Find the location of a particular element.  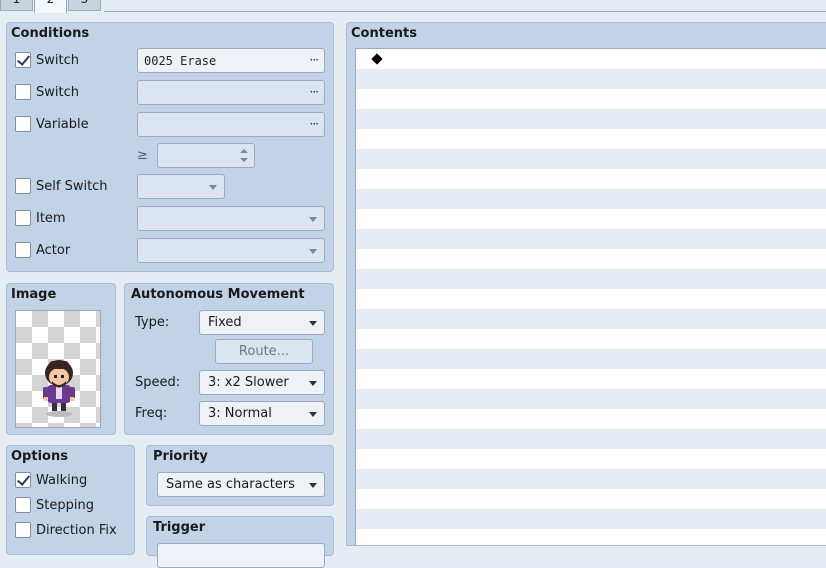

tab-page-2: 2 is located at coordinates (50, 6).